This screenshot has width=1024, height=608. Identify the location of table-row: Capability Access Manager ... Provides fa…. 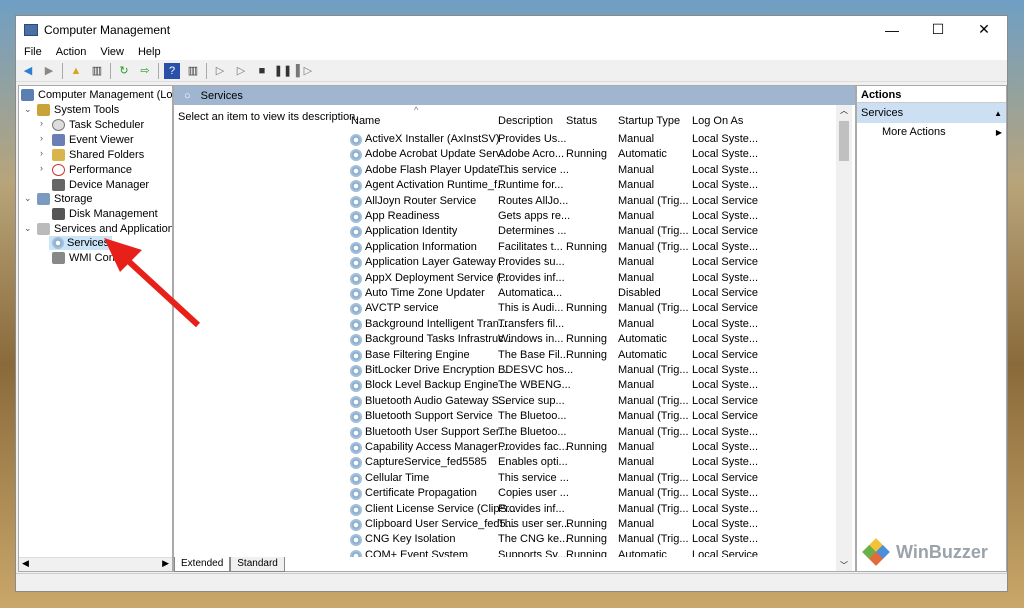
(588, 448).